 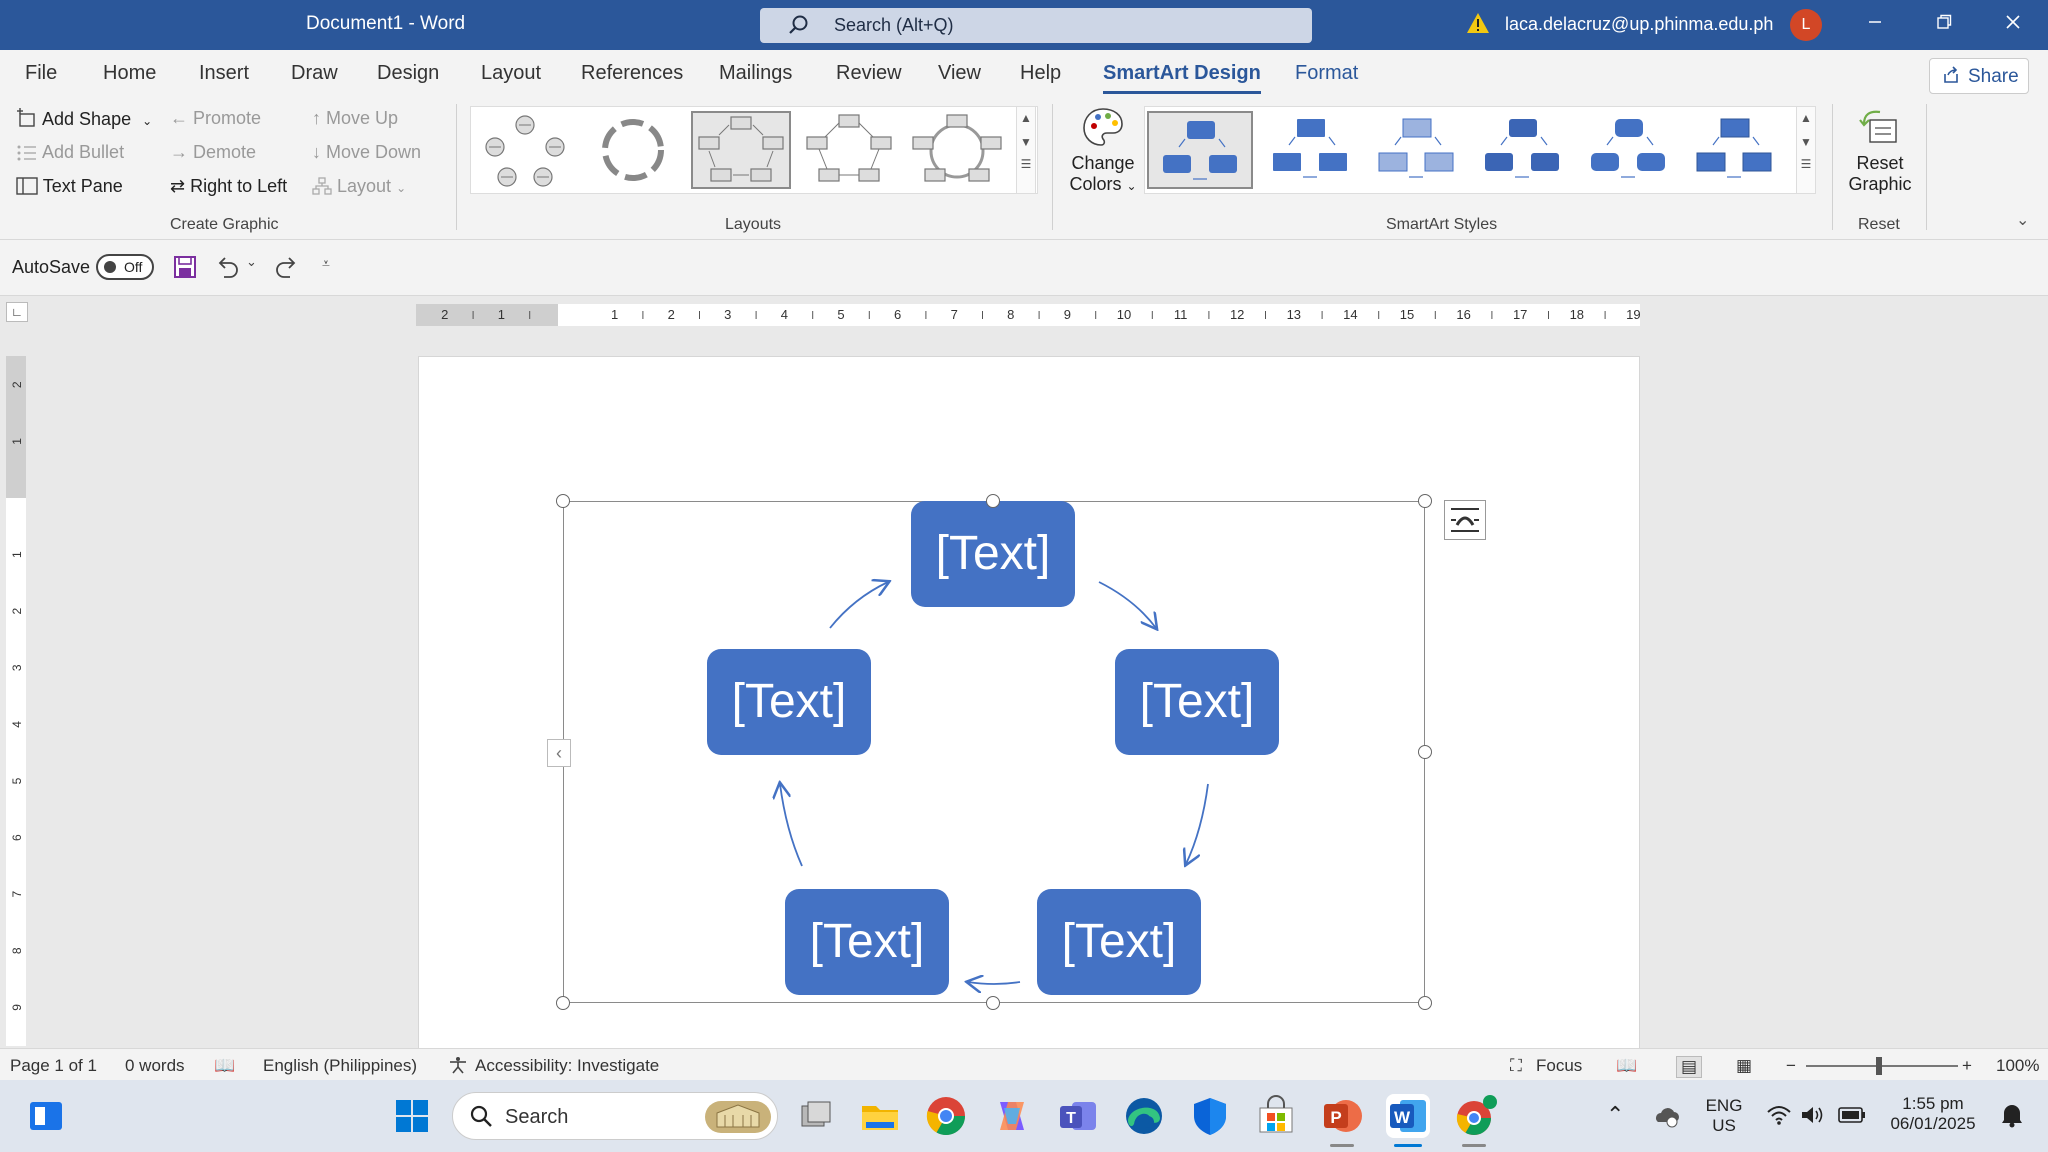 I want to click on web-layout-icon: ▦, so click(x=1744, y=1066).